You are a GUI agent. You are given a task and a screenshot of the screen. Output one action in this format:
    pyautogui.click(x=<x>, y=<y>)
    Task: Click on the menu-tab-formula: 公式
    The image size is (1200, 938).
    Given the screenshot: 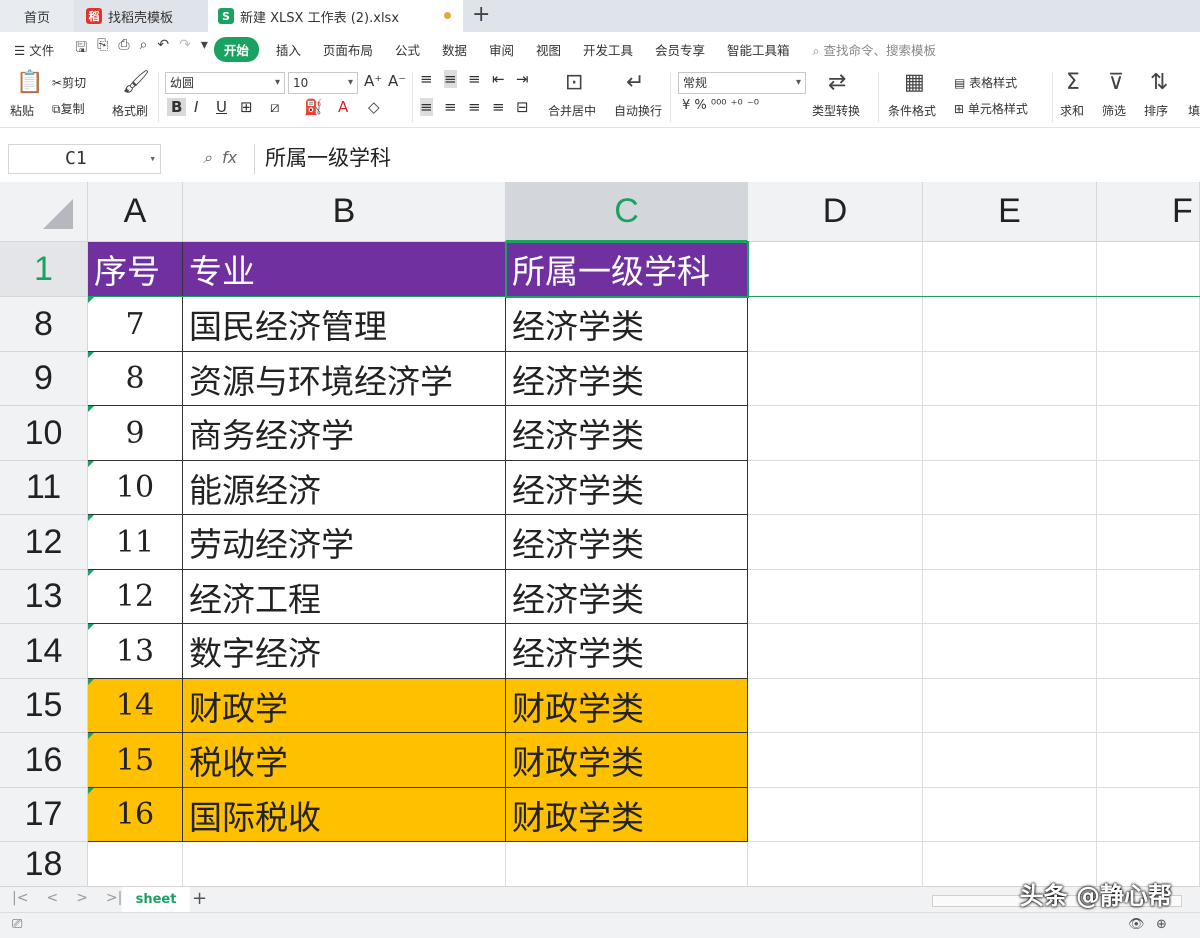 What is the action you would take?
    pyautogui.click(x=407, y=49)
    